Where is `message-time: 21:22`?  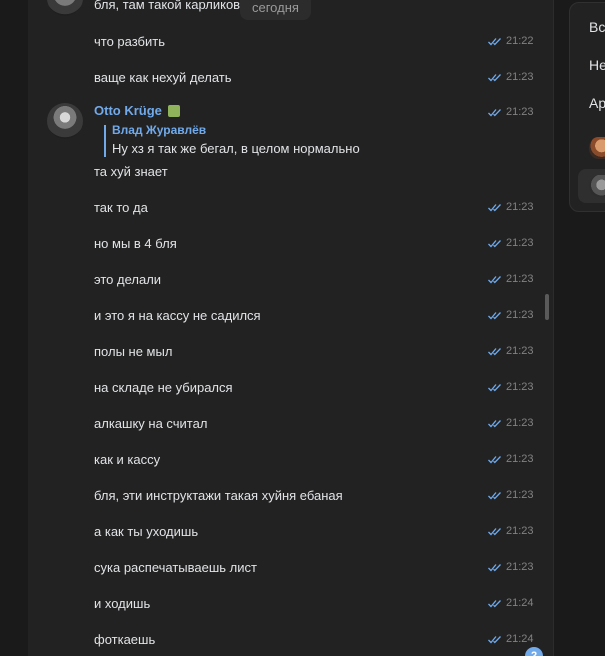
message-time: 21:22 is located at coordinates (520, 41).